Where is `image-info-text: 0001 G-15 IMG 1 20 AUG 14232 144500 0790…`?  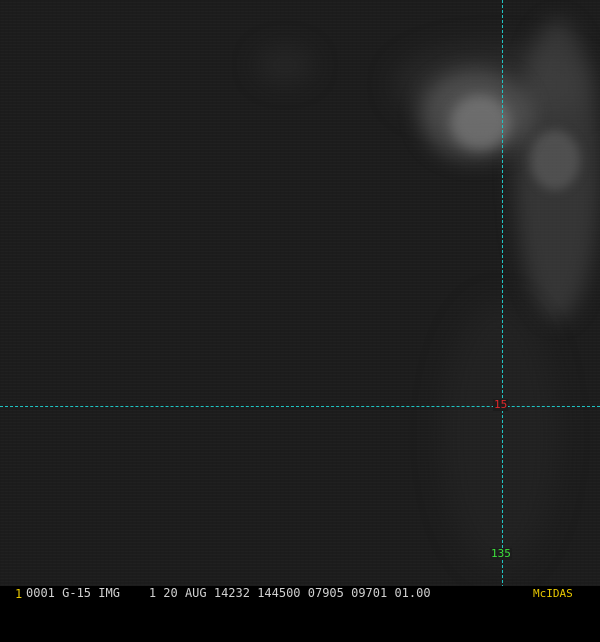
image-info-text: 0001 G-15 IMG 1 20 AUG 14232 144500 0790… is located at coordinates (228, 593).